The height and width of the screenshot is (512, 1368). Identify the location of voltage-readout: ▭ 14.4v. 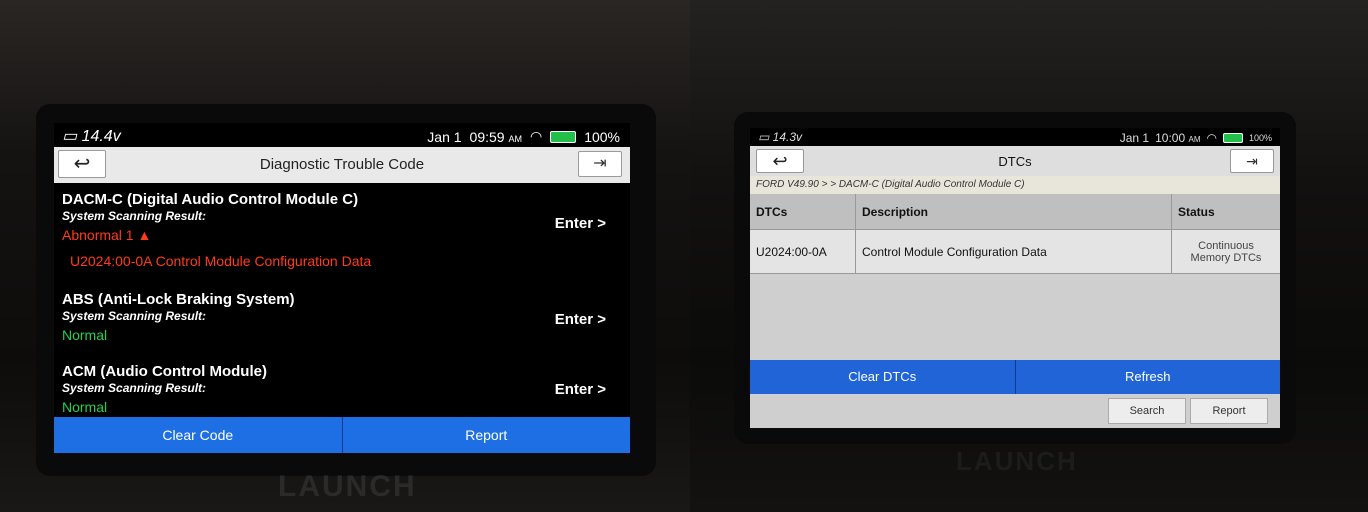
(91, 136).